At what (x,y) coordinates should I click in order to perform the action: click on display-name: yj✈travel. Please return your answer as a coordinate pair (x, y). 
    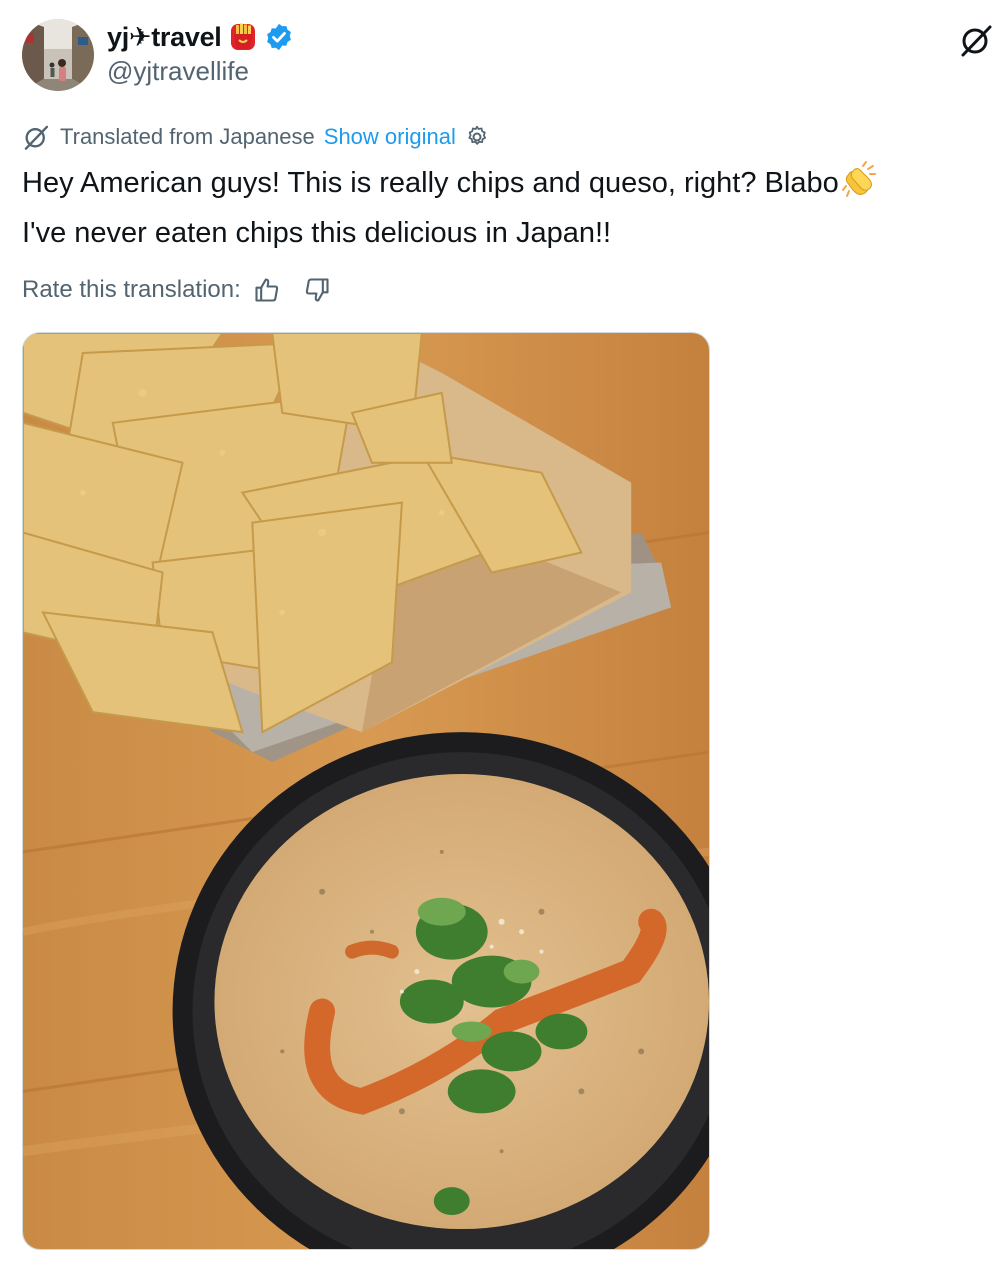
    Looking at the image, I should click on (164, 37).